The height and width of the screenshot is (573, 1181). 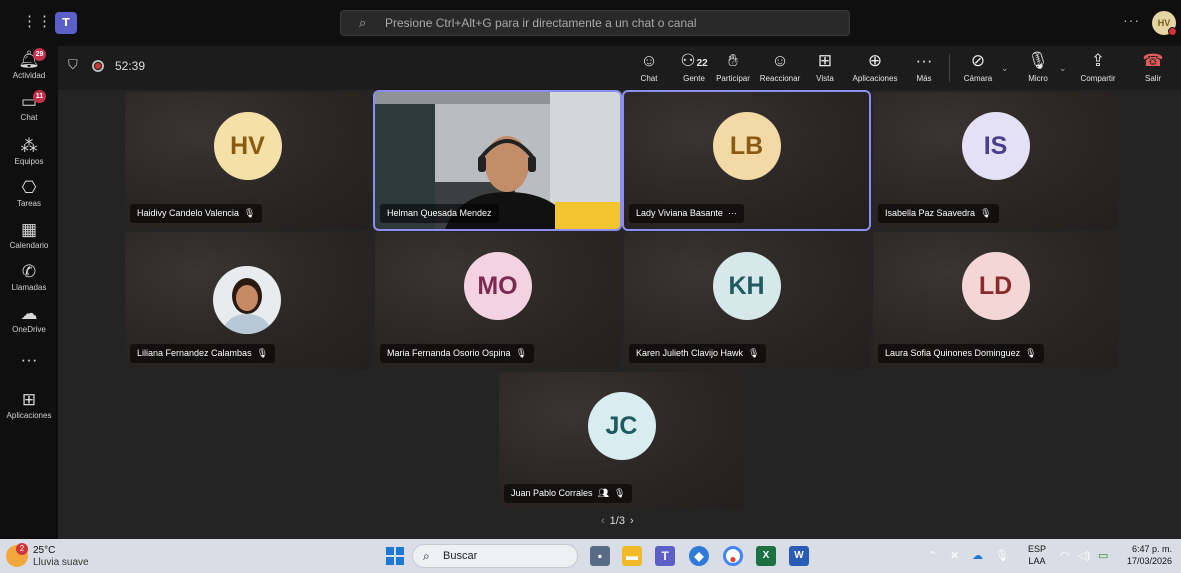 I want to click on profile-avatar: HV, so click(x=1164, y=23).